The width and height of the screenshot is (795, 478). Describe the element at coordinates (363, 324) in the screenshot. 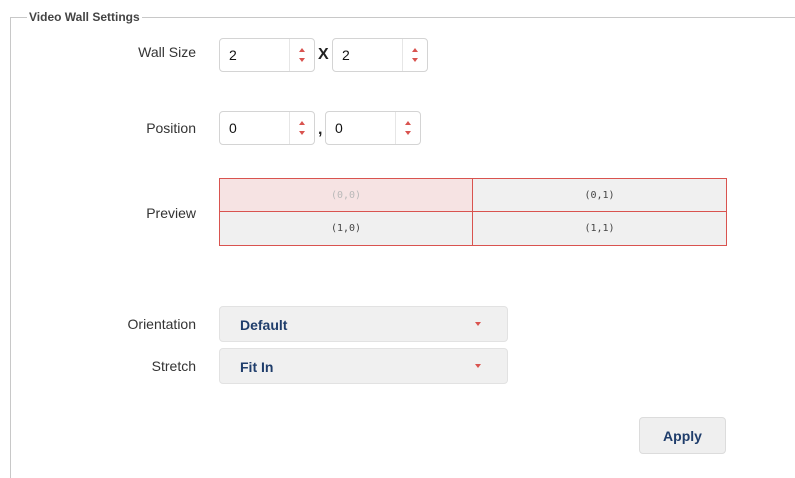

I see `orientation-select: Default` at that location.